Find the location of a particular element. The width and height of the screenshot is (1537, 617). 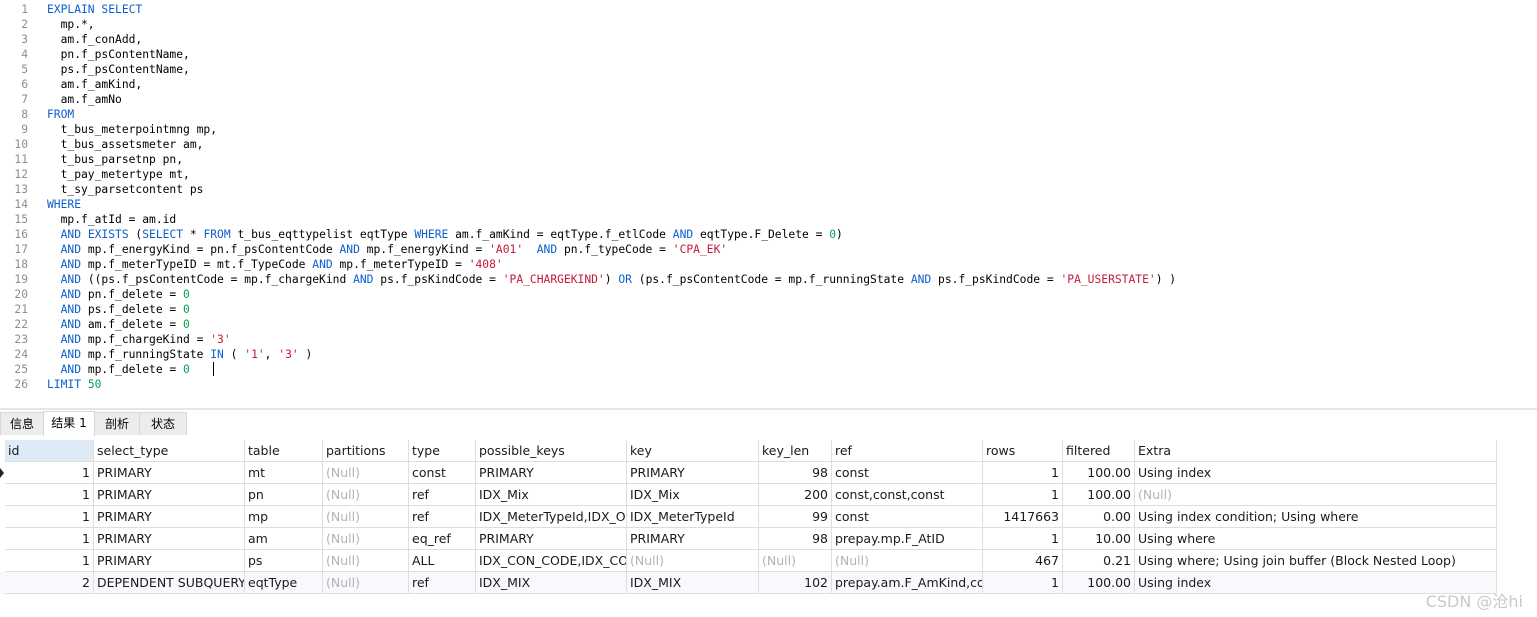

grid-cell: ps is located at coordinates (284, 561).